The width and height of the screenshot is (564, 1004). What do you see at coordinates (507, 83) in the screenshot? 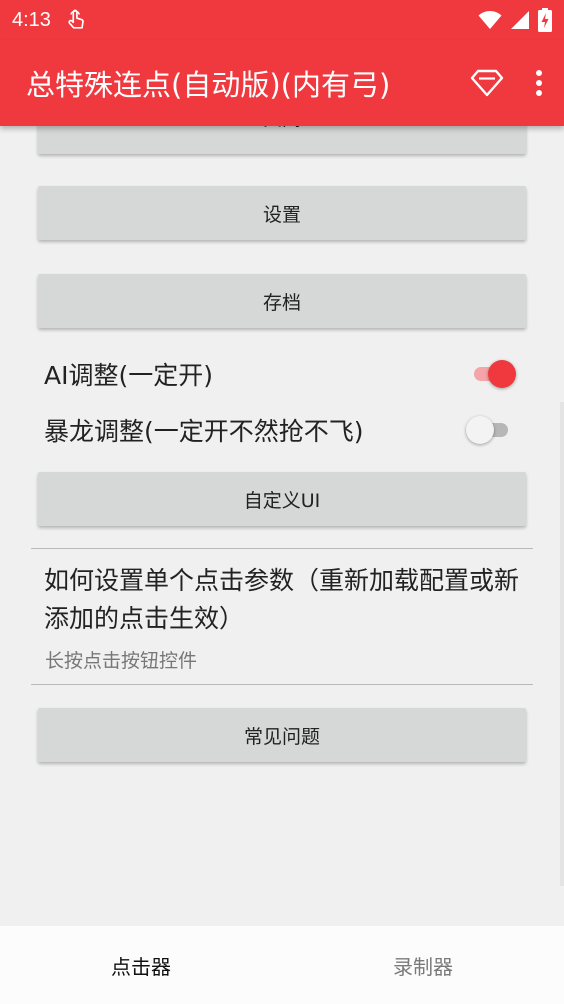
I see `app-actions` at bounding box center [507, 83].